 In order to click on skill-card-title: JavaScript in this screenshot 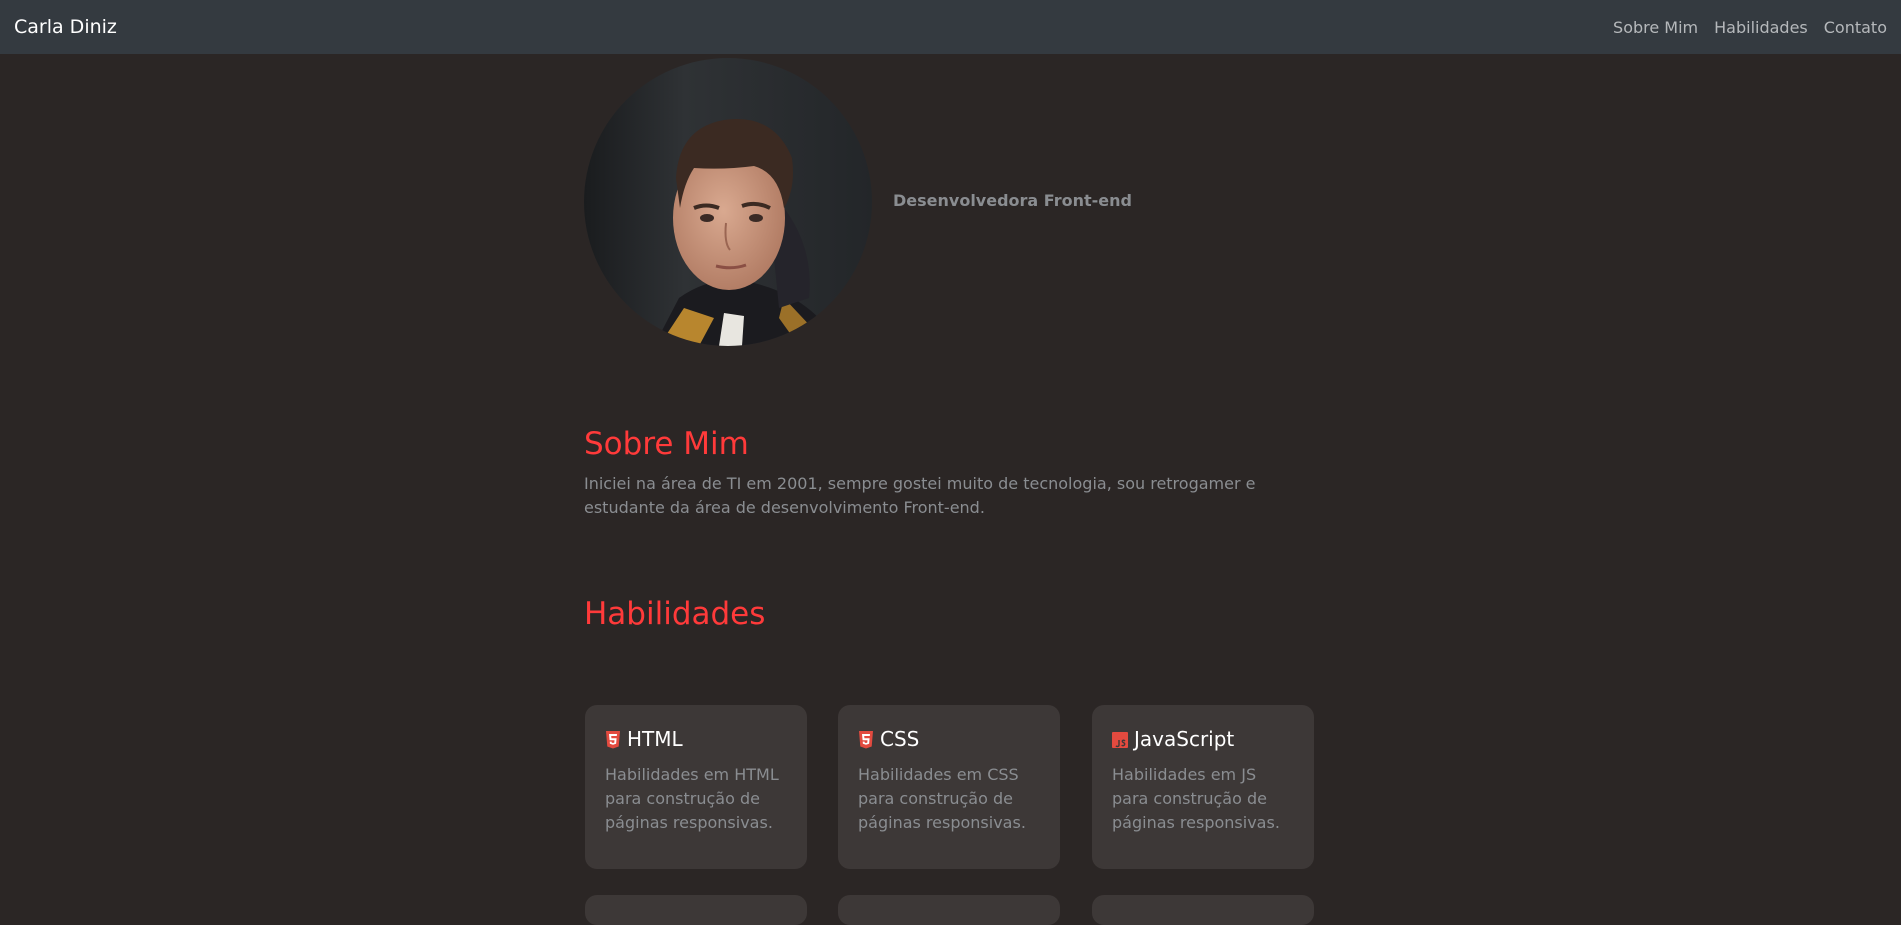, I will do `click(1184, 739)`.